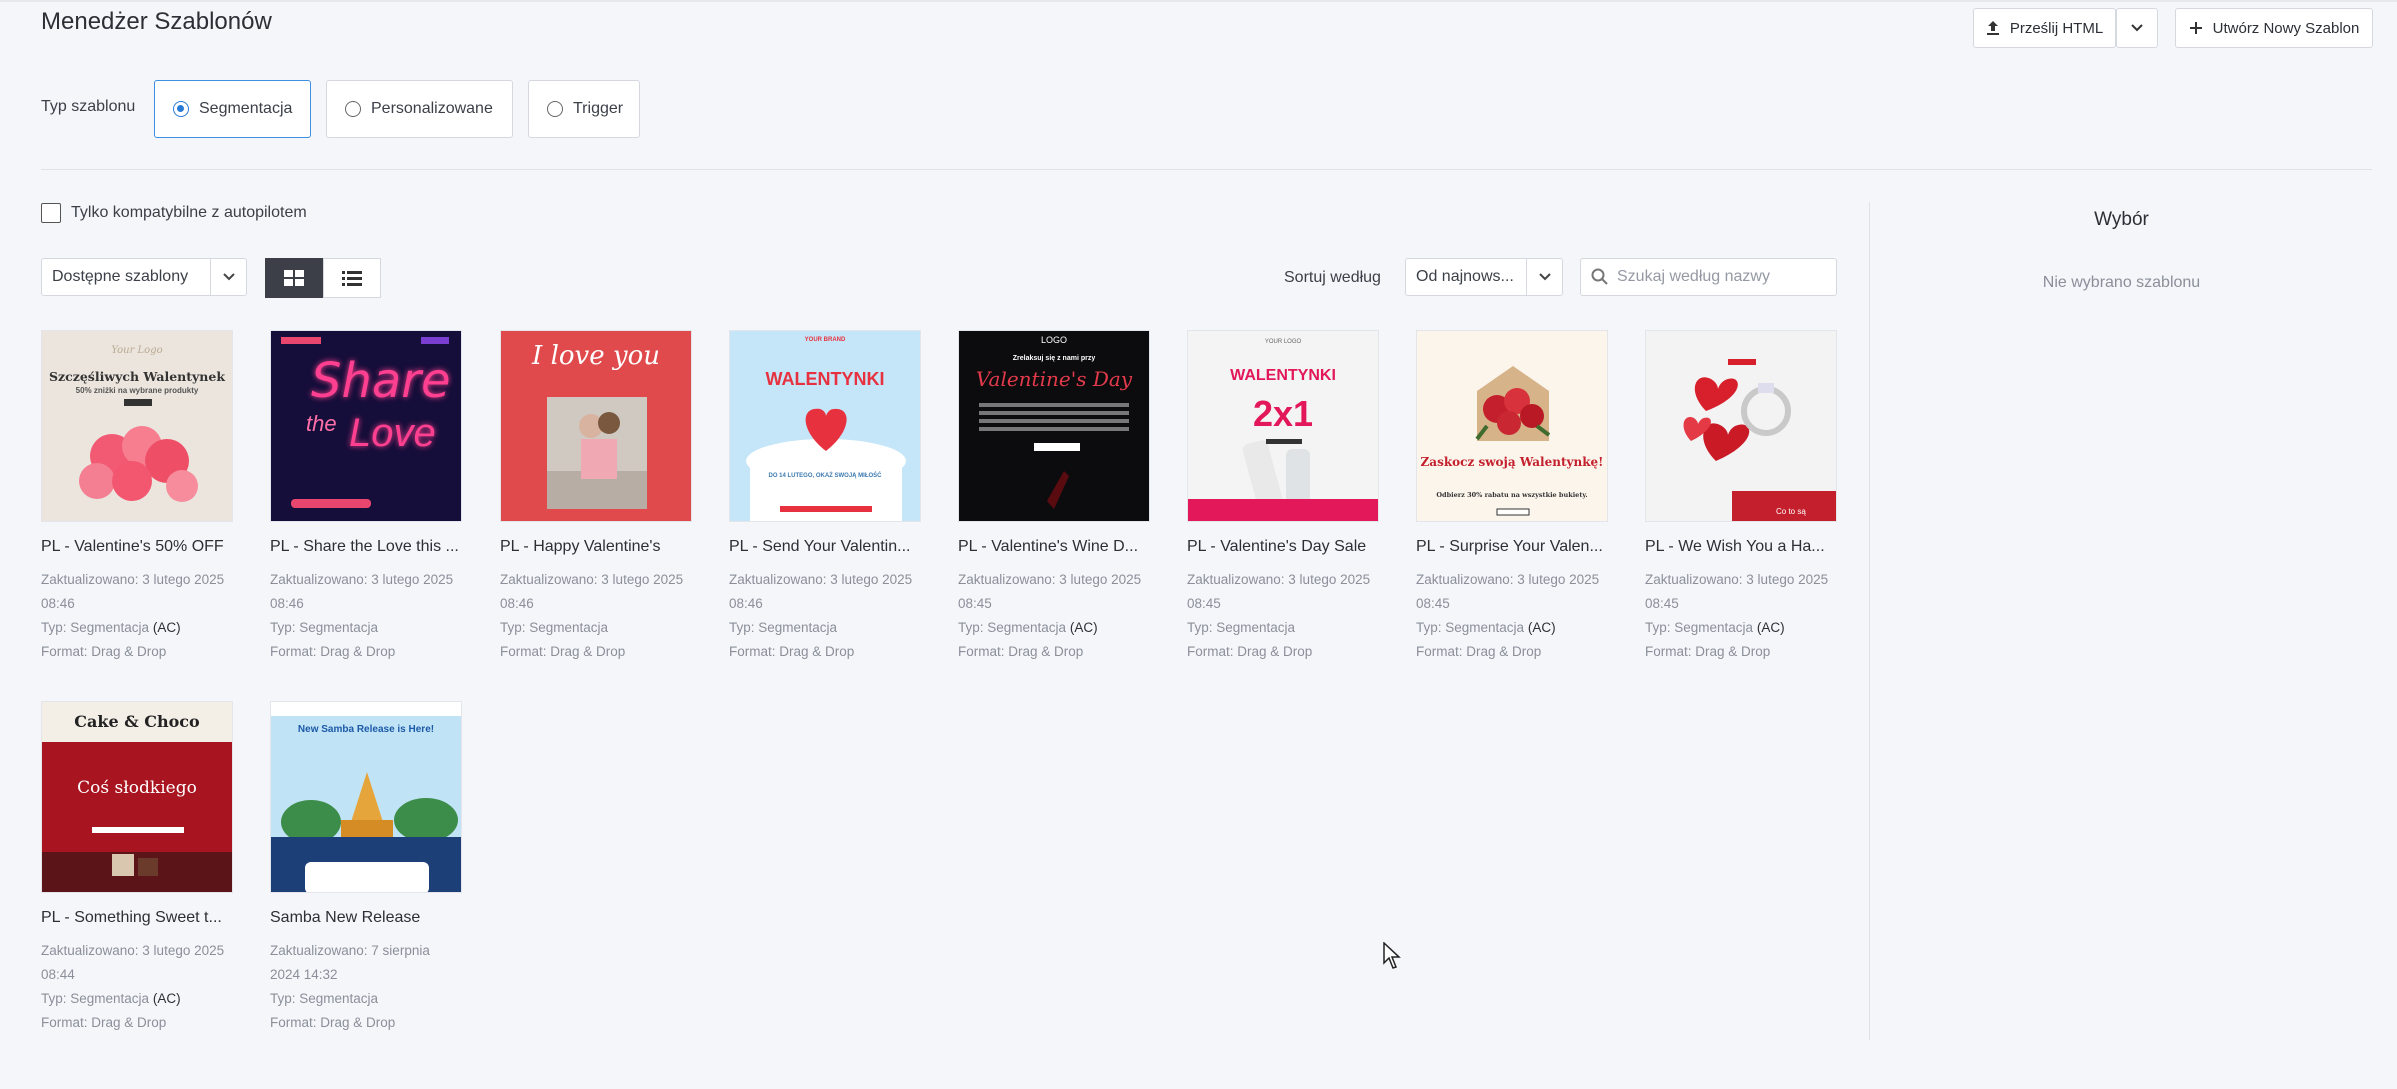  Describe the element at coordinates (2195, 28) in the screenshot. I see `plus-icon` at that location.